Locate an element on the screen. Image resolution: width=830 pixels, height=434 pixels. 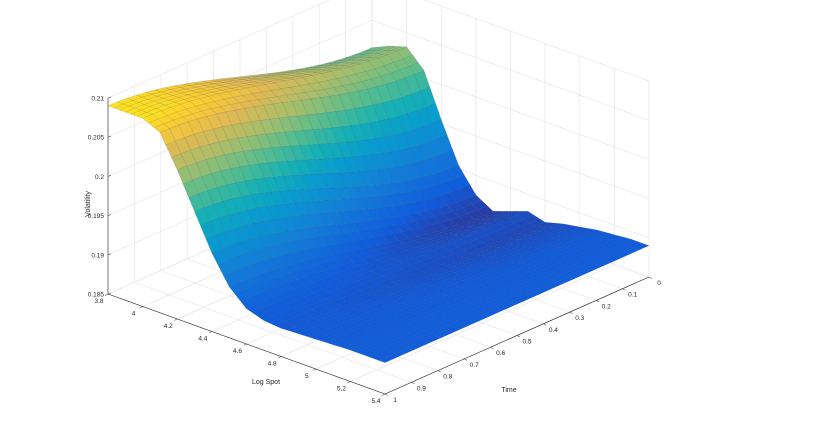
x-tick-label: 5 is located at coordinates (307, 376).